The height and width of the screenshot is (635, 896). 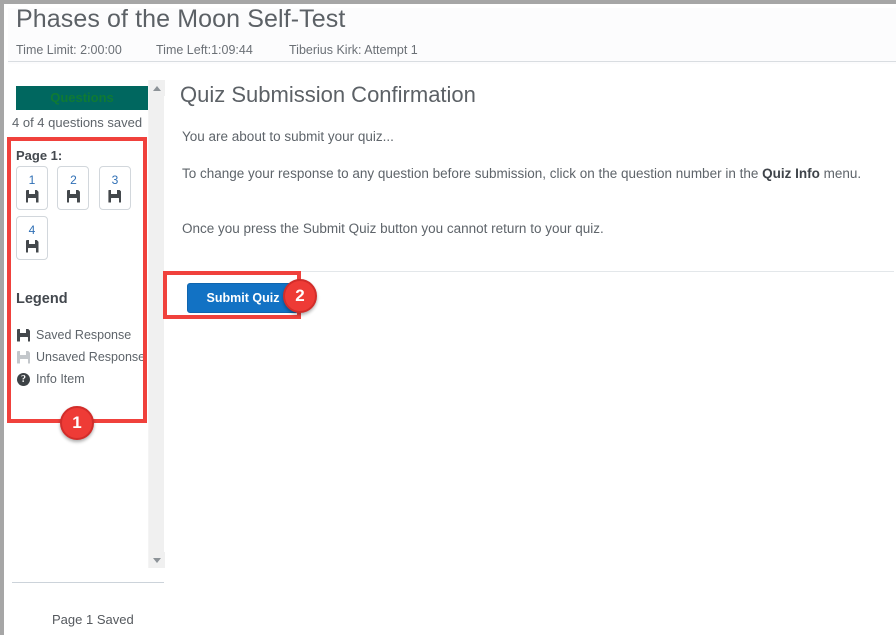 What do you see at coordinates (32, 238) in the screenshot?
I see `question-button-4: 4` at bounding box center [32, 238].